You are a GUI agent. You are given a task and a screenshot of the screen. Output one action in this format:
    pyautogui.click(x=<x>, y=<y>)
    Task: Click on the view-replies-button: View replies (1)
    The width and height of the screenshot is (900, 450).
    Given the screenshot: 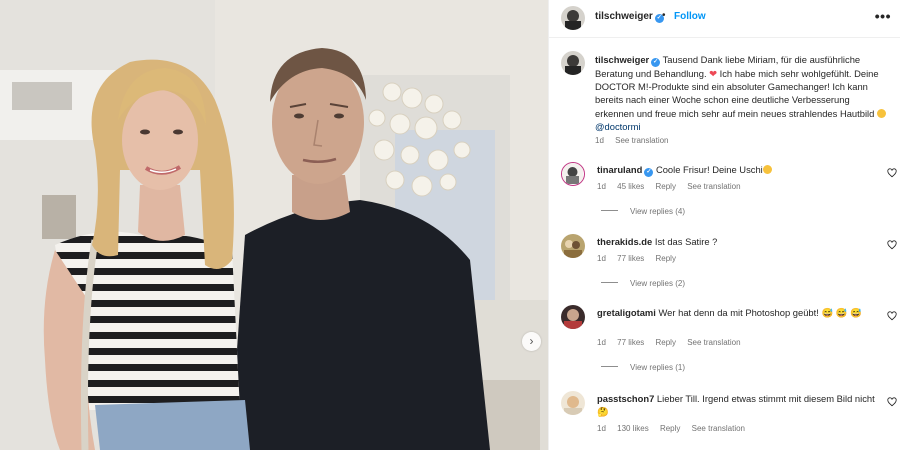 What is the action you would take?
    pyautogui.click(x=643, y=367)
    